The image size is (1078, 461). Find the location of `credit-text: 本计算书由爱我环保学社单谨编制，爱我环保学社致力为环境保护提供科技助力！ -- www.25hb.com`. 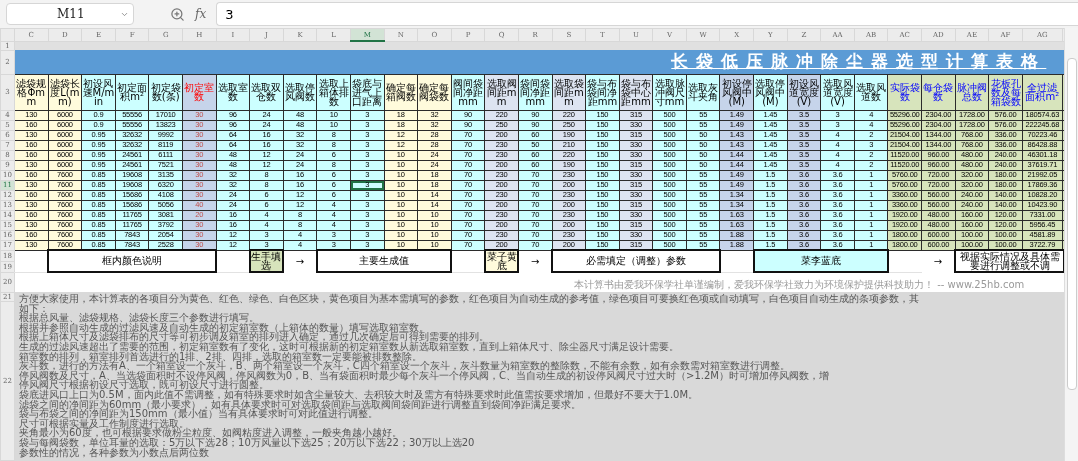

credit-text: 本计算书由爱我环保学社单谨编制，爱我环保学社致力为环境保护提供科技助力！ -- www.25hb.com is located at coordinates (799, 284).